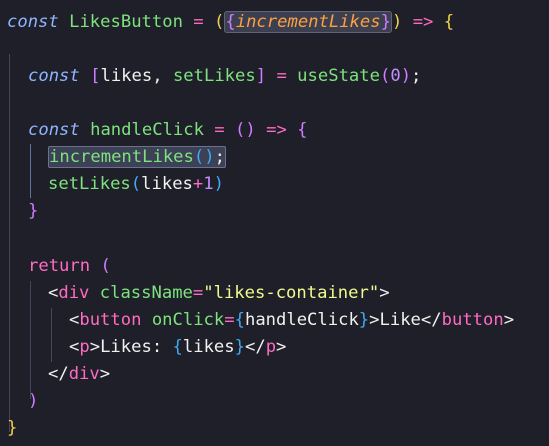  What do you see at coordinates (338, 76) in the screenshot?
I see `fn-use-state: useState` at bounding box center [338, 76].